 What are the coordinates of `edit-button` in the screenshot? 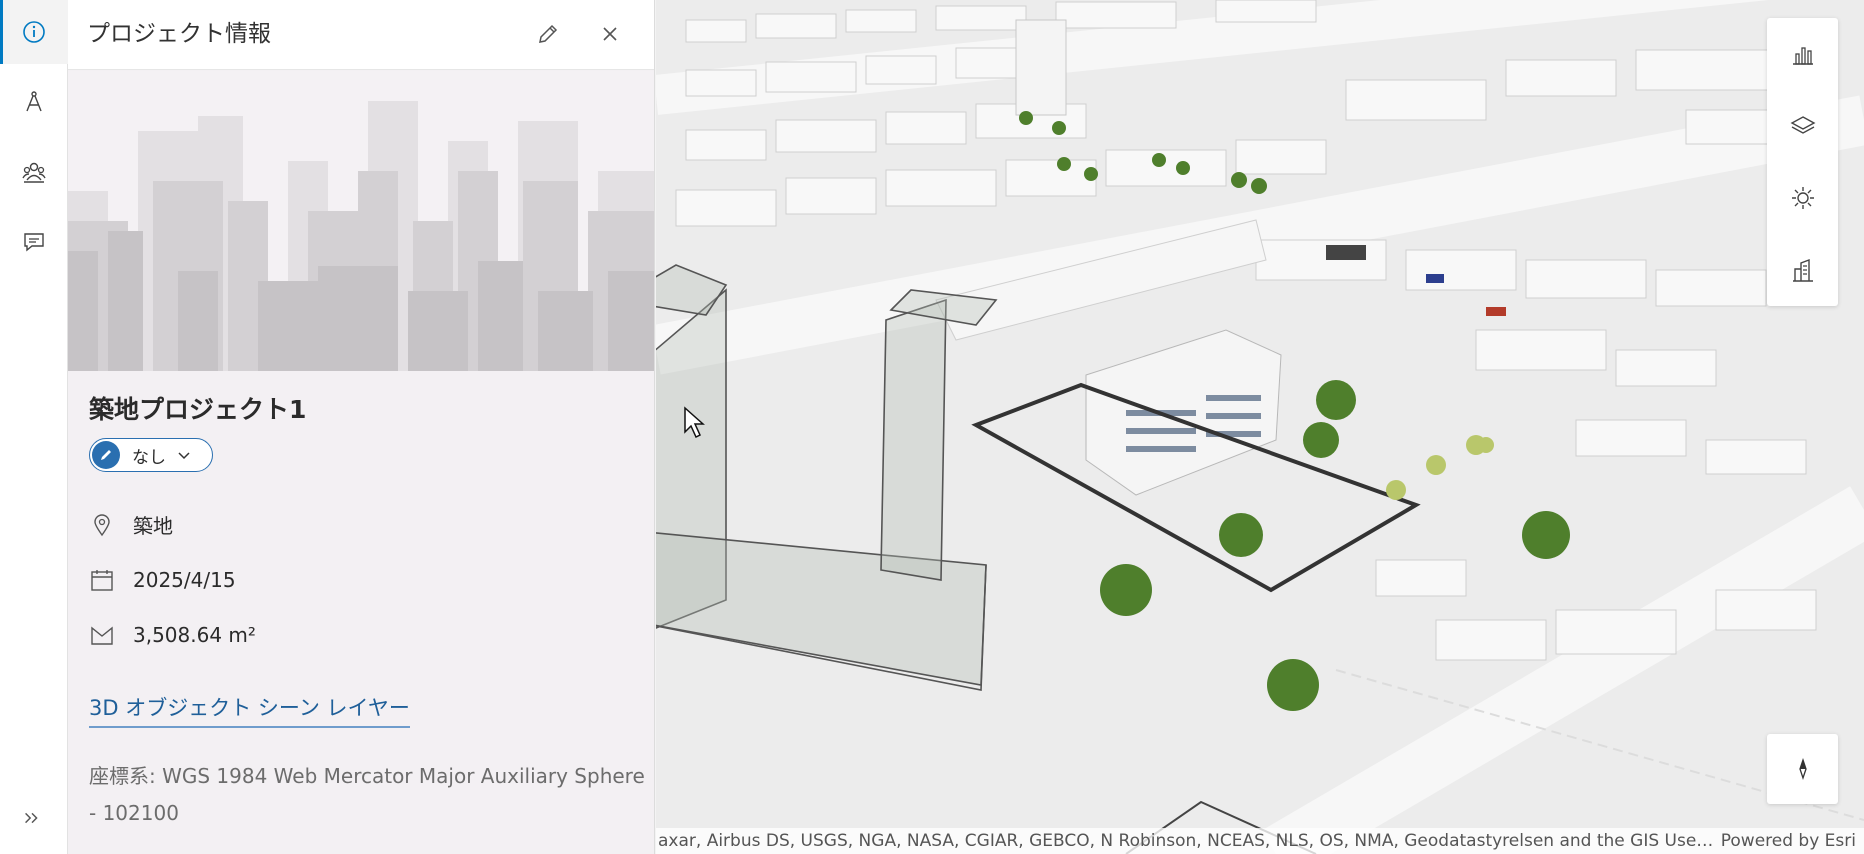 It's located at (548, 34).